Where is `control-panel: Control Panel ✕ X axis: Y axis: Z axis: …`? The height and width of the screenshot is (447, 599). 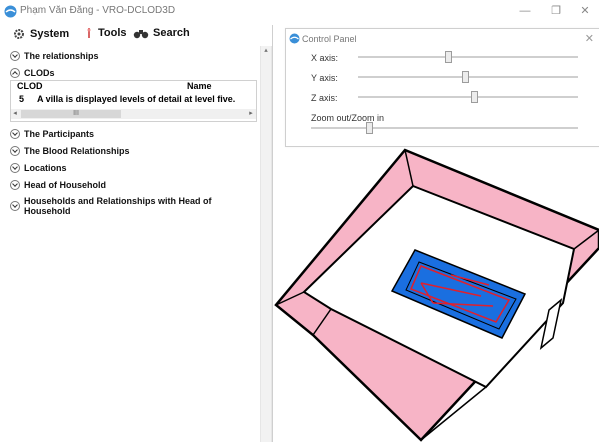 control-panel: Control Panel ✕ X axis: Y axis: Z axis: … is located at coordinates (442, 87).